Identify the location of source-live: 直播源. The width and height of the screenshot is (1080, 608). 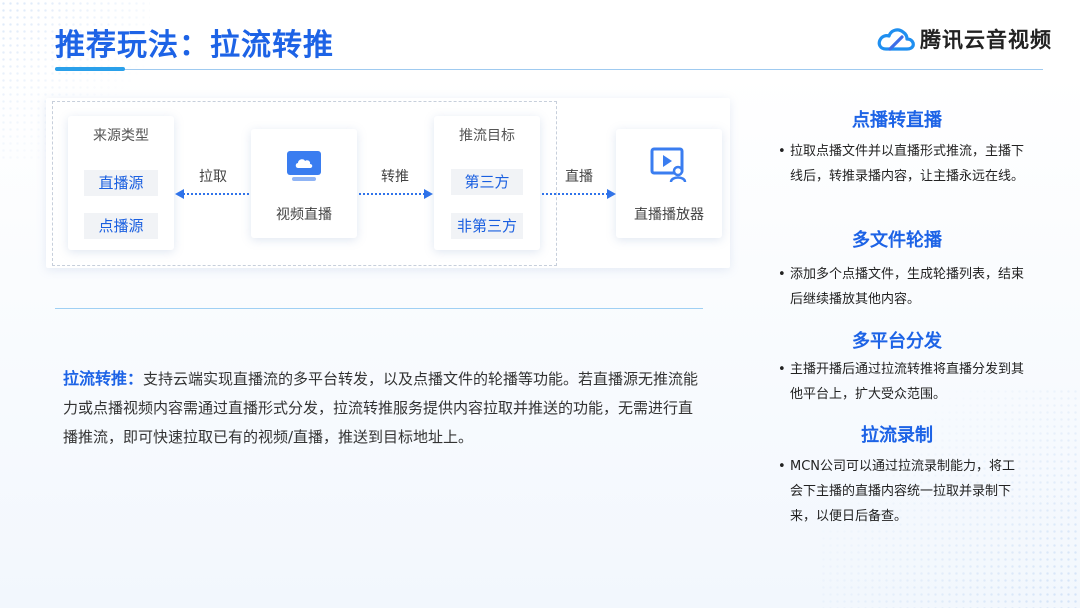
(121, 183).